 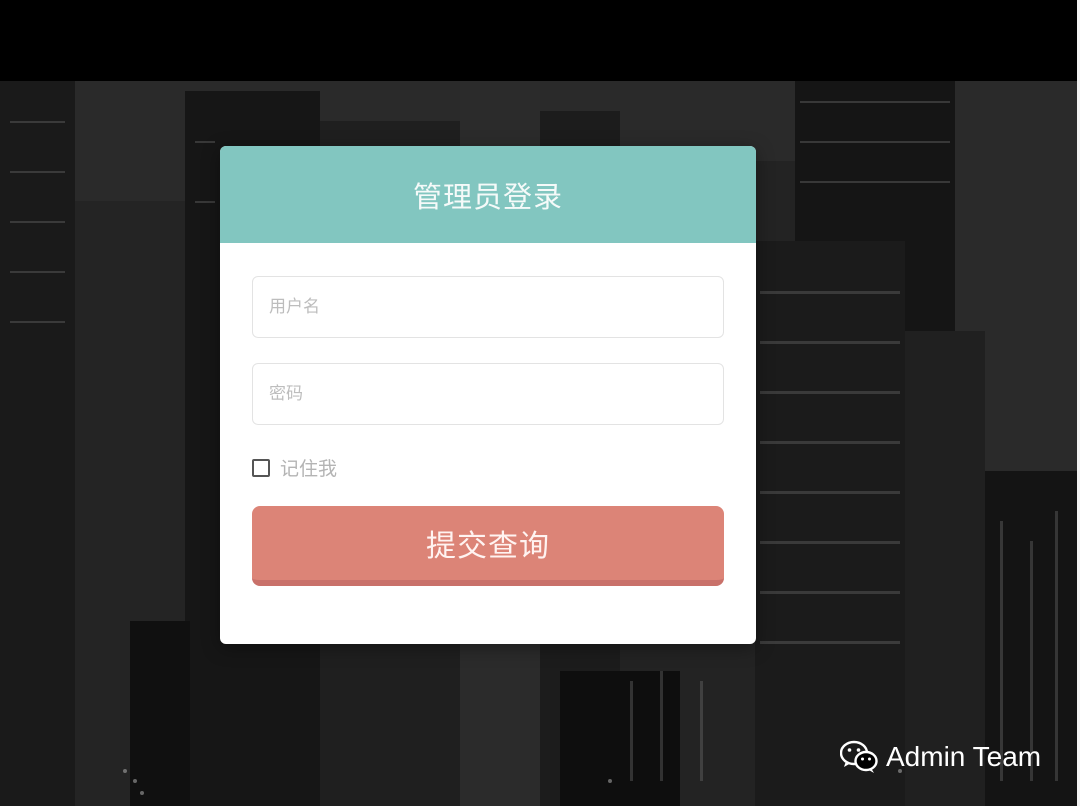 I want to click on password-input, so click(x=488, y=394).